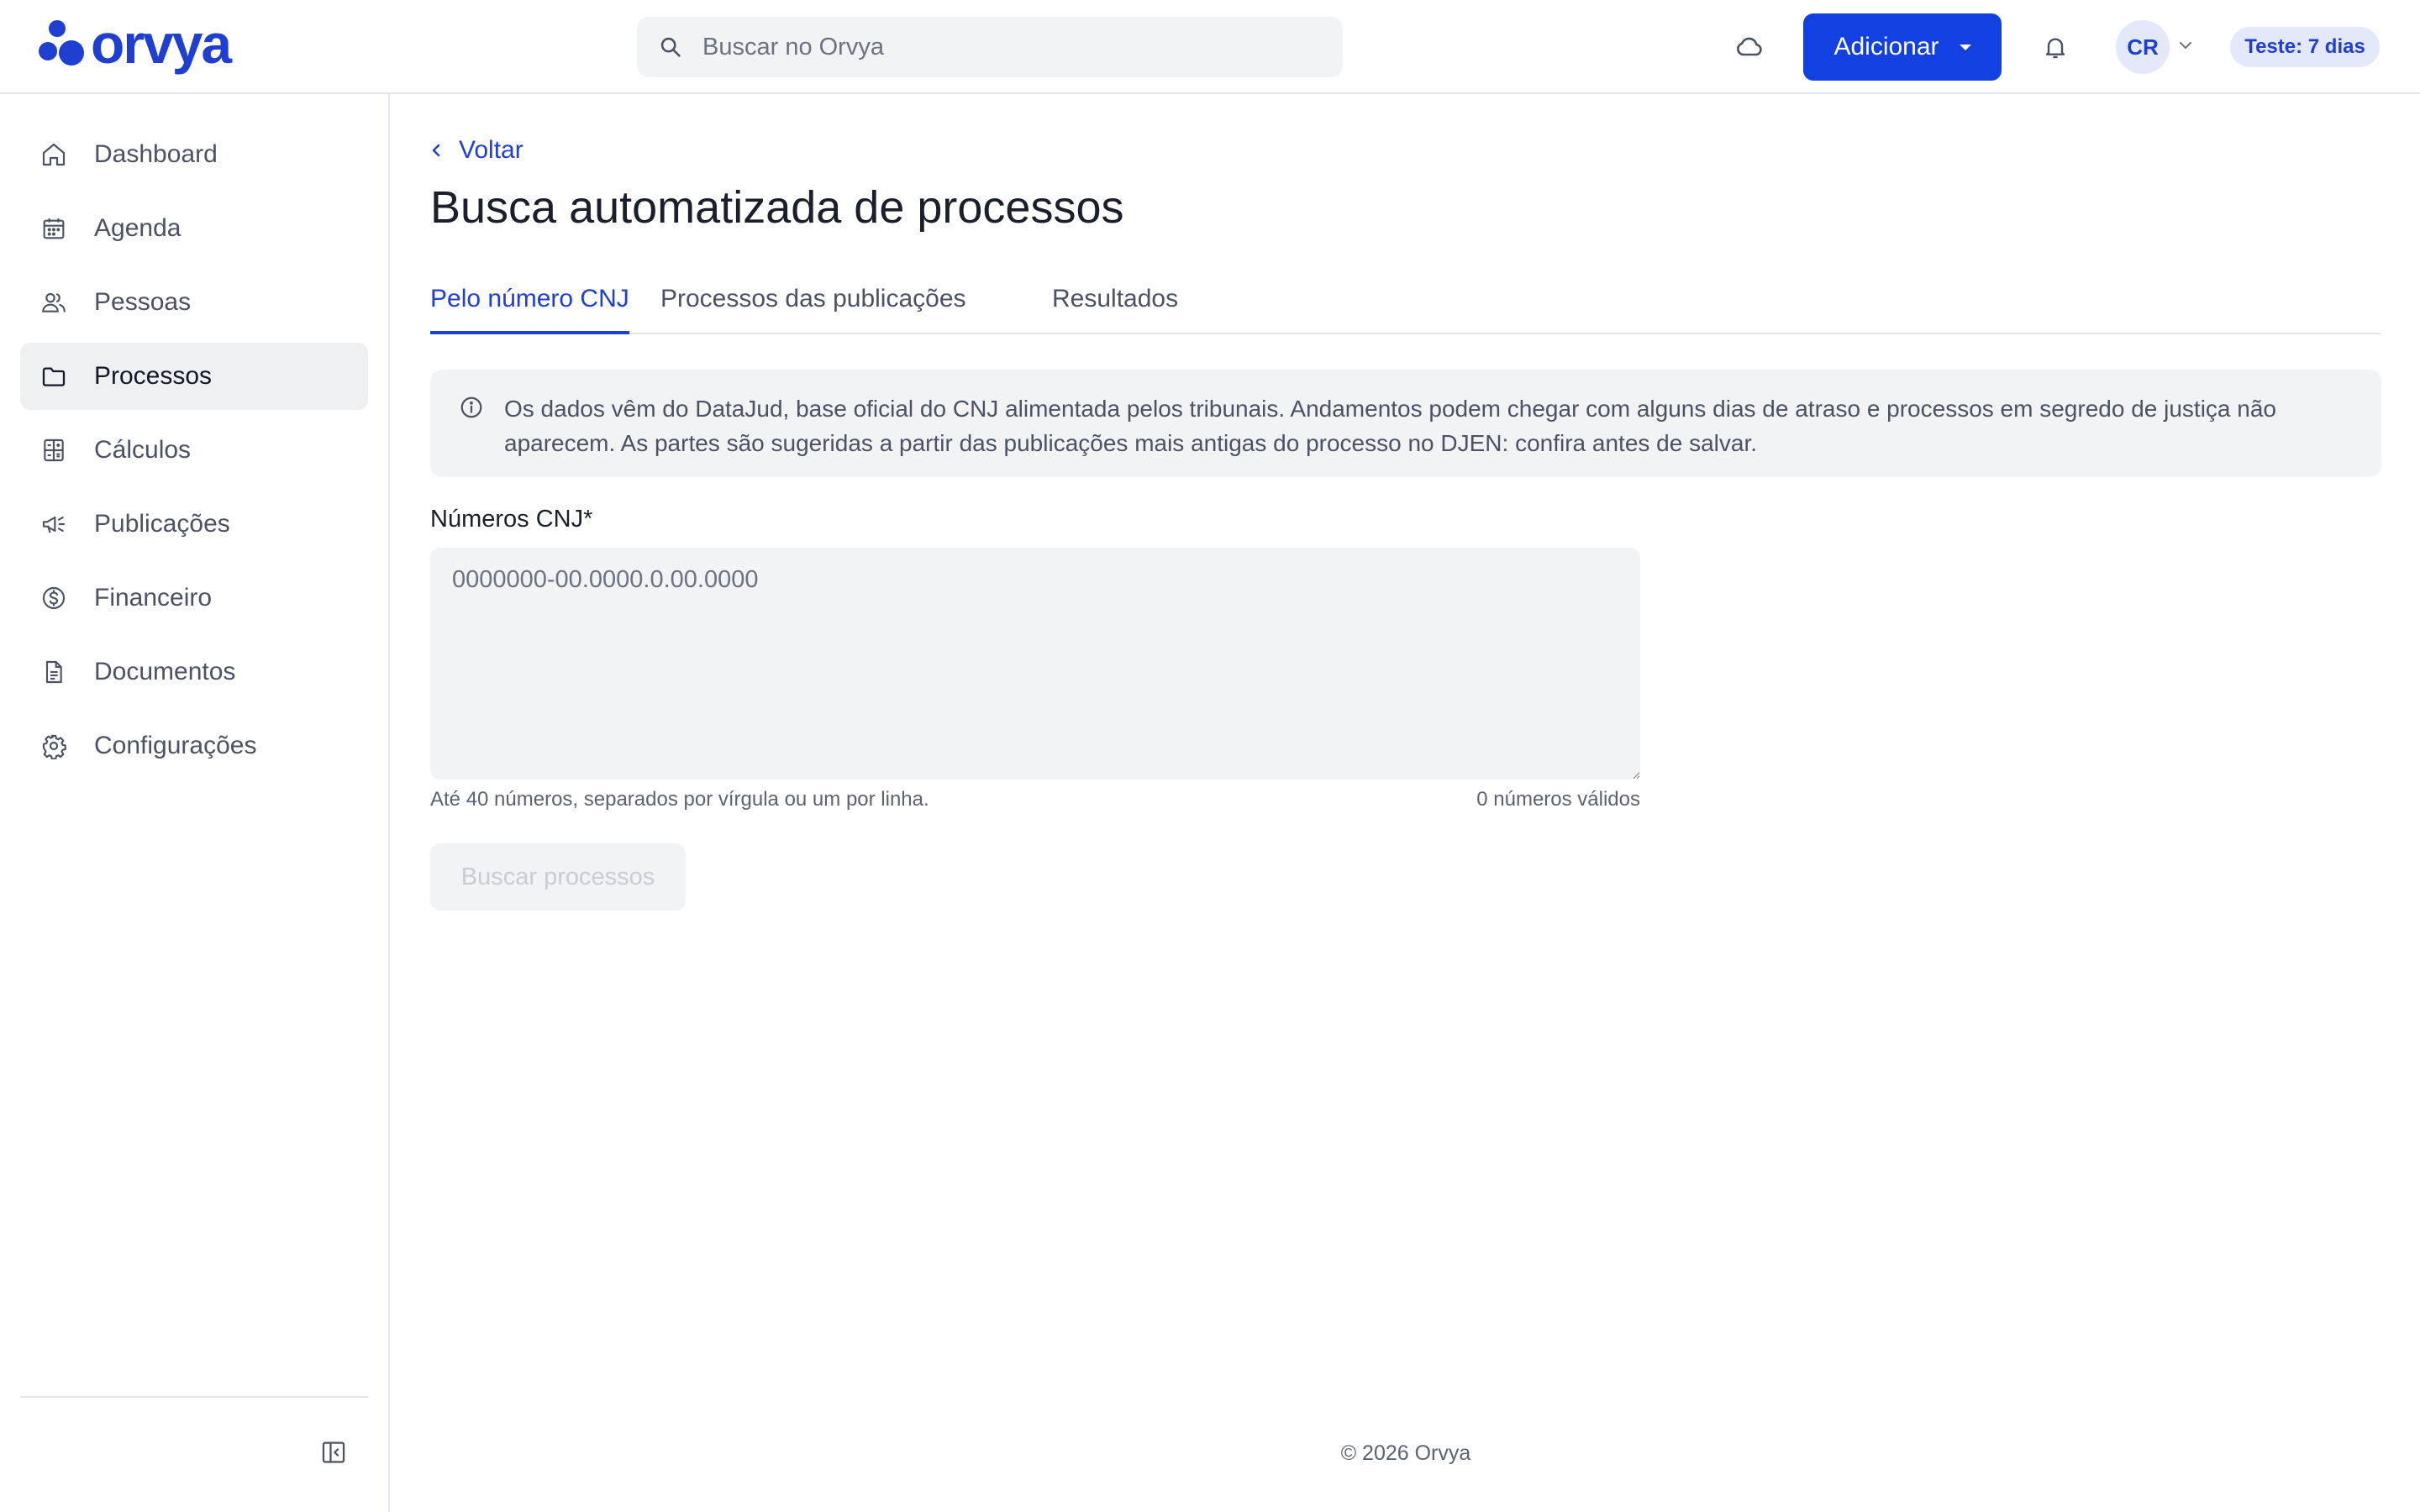 Image resolution: width=2420 pixels, height=1512 pixels. I want to click on gear-icon, so click(54, 746).